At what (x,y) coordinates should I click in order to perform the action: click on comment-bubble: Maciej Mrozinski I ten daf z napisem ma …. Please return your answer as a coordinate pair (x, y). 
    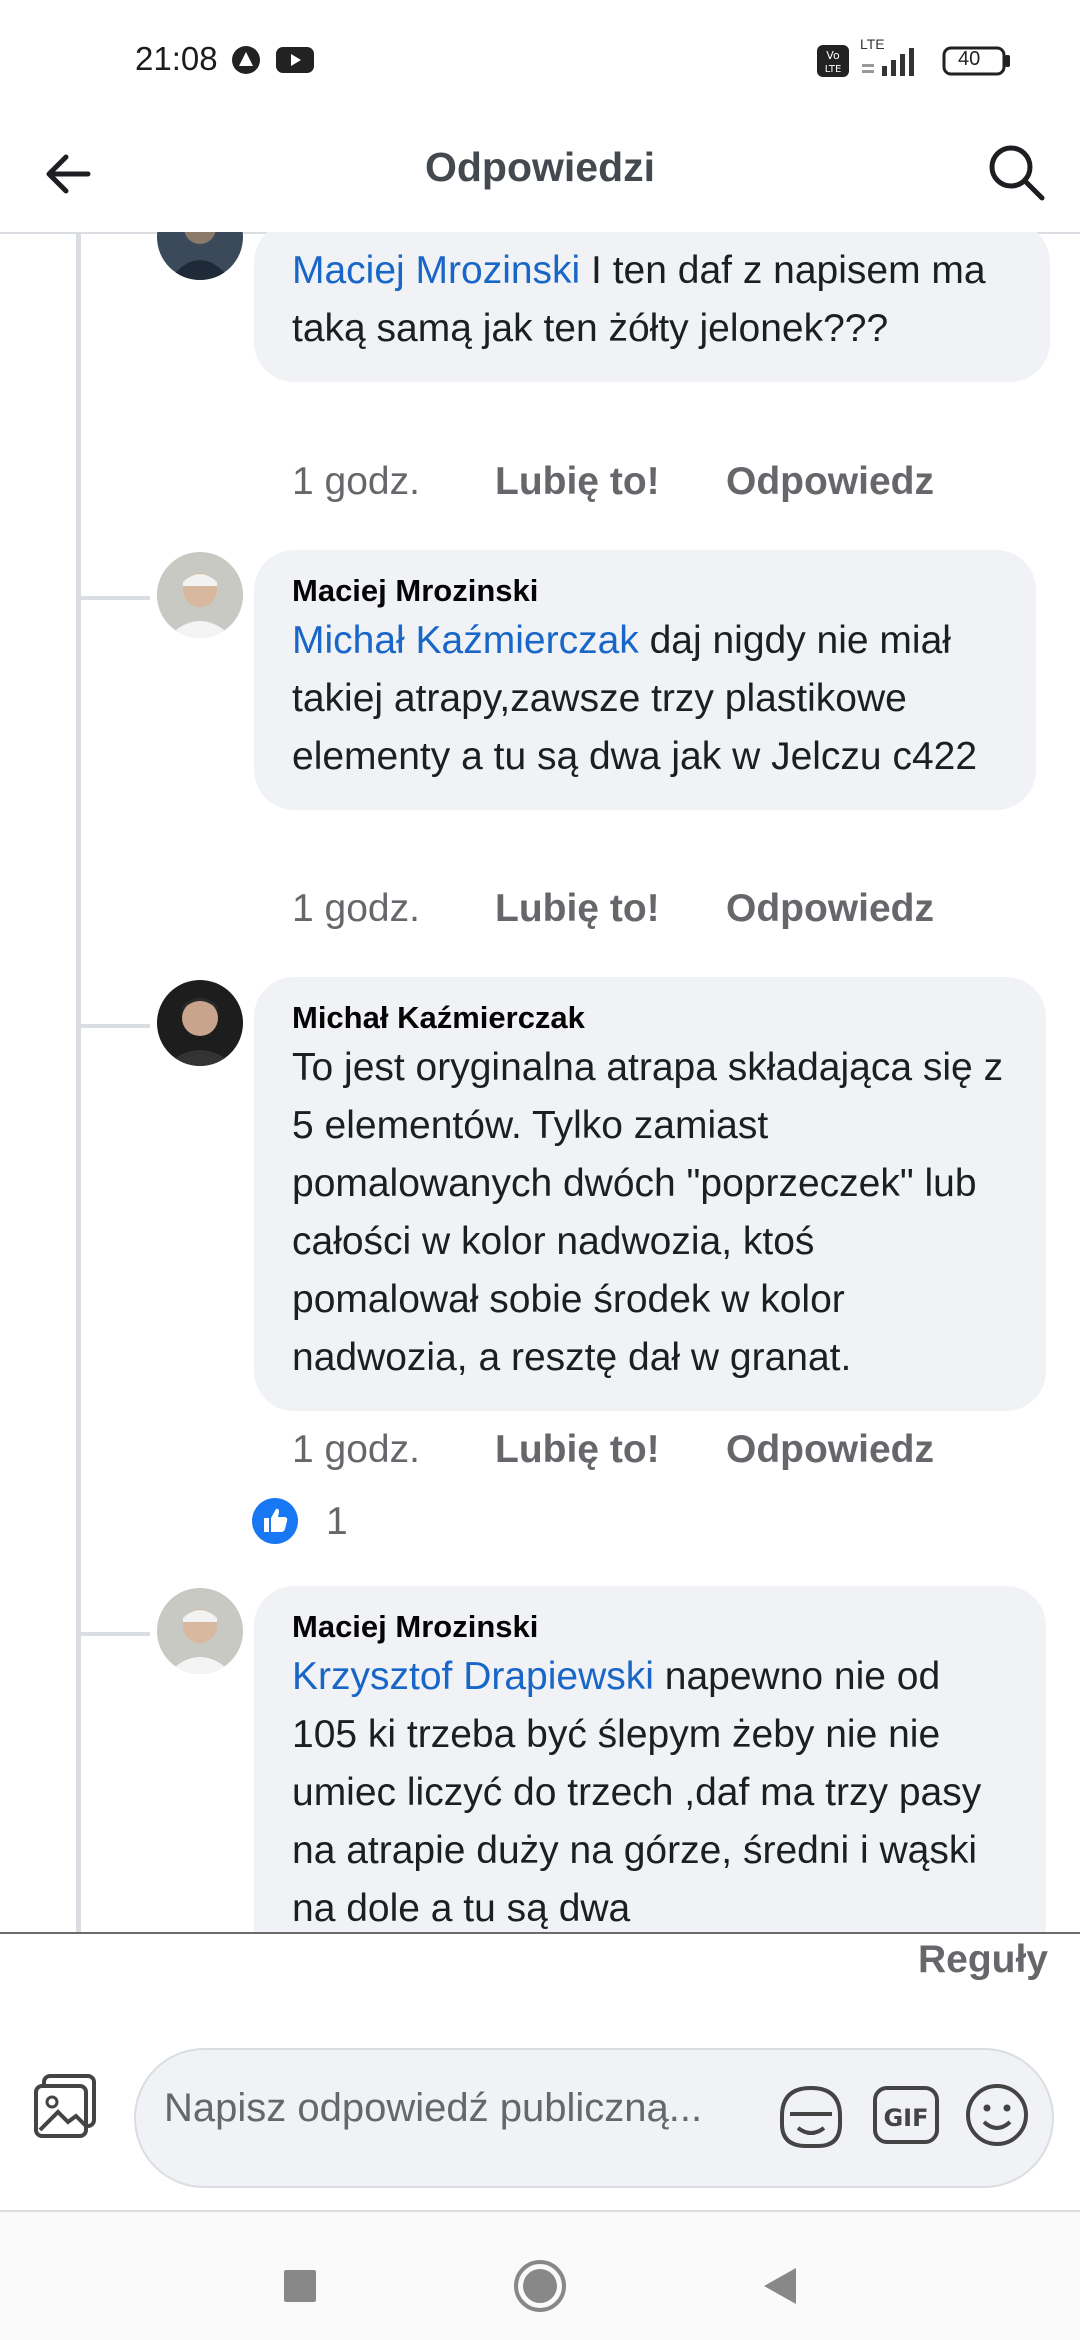
    Looking at the image, I should click on (652, 307).